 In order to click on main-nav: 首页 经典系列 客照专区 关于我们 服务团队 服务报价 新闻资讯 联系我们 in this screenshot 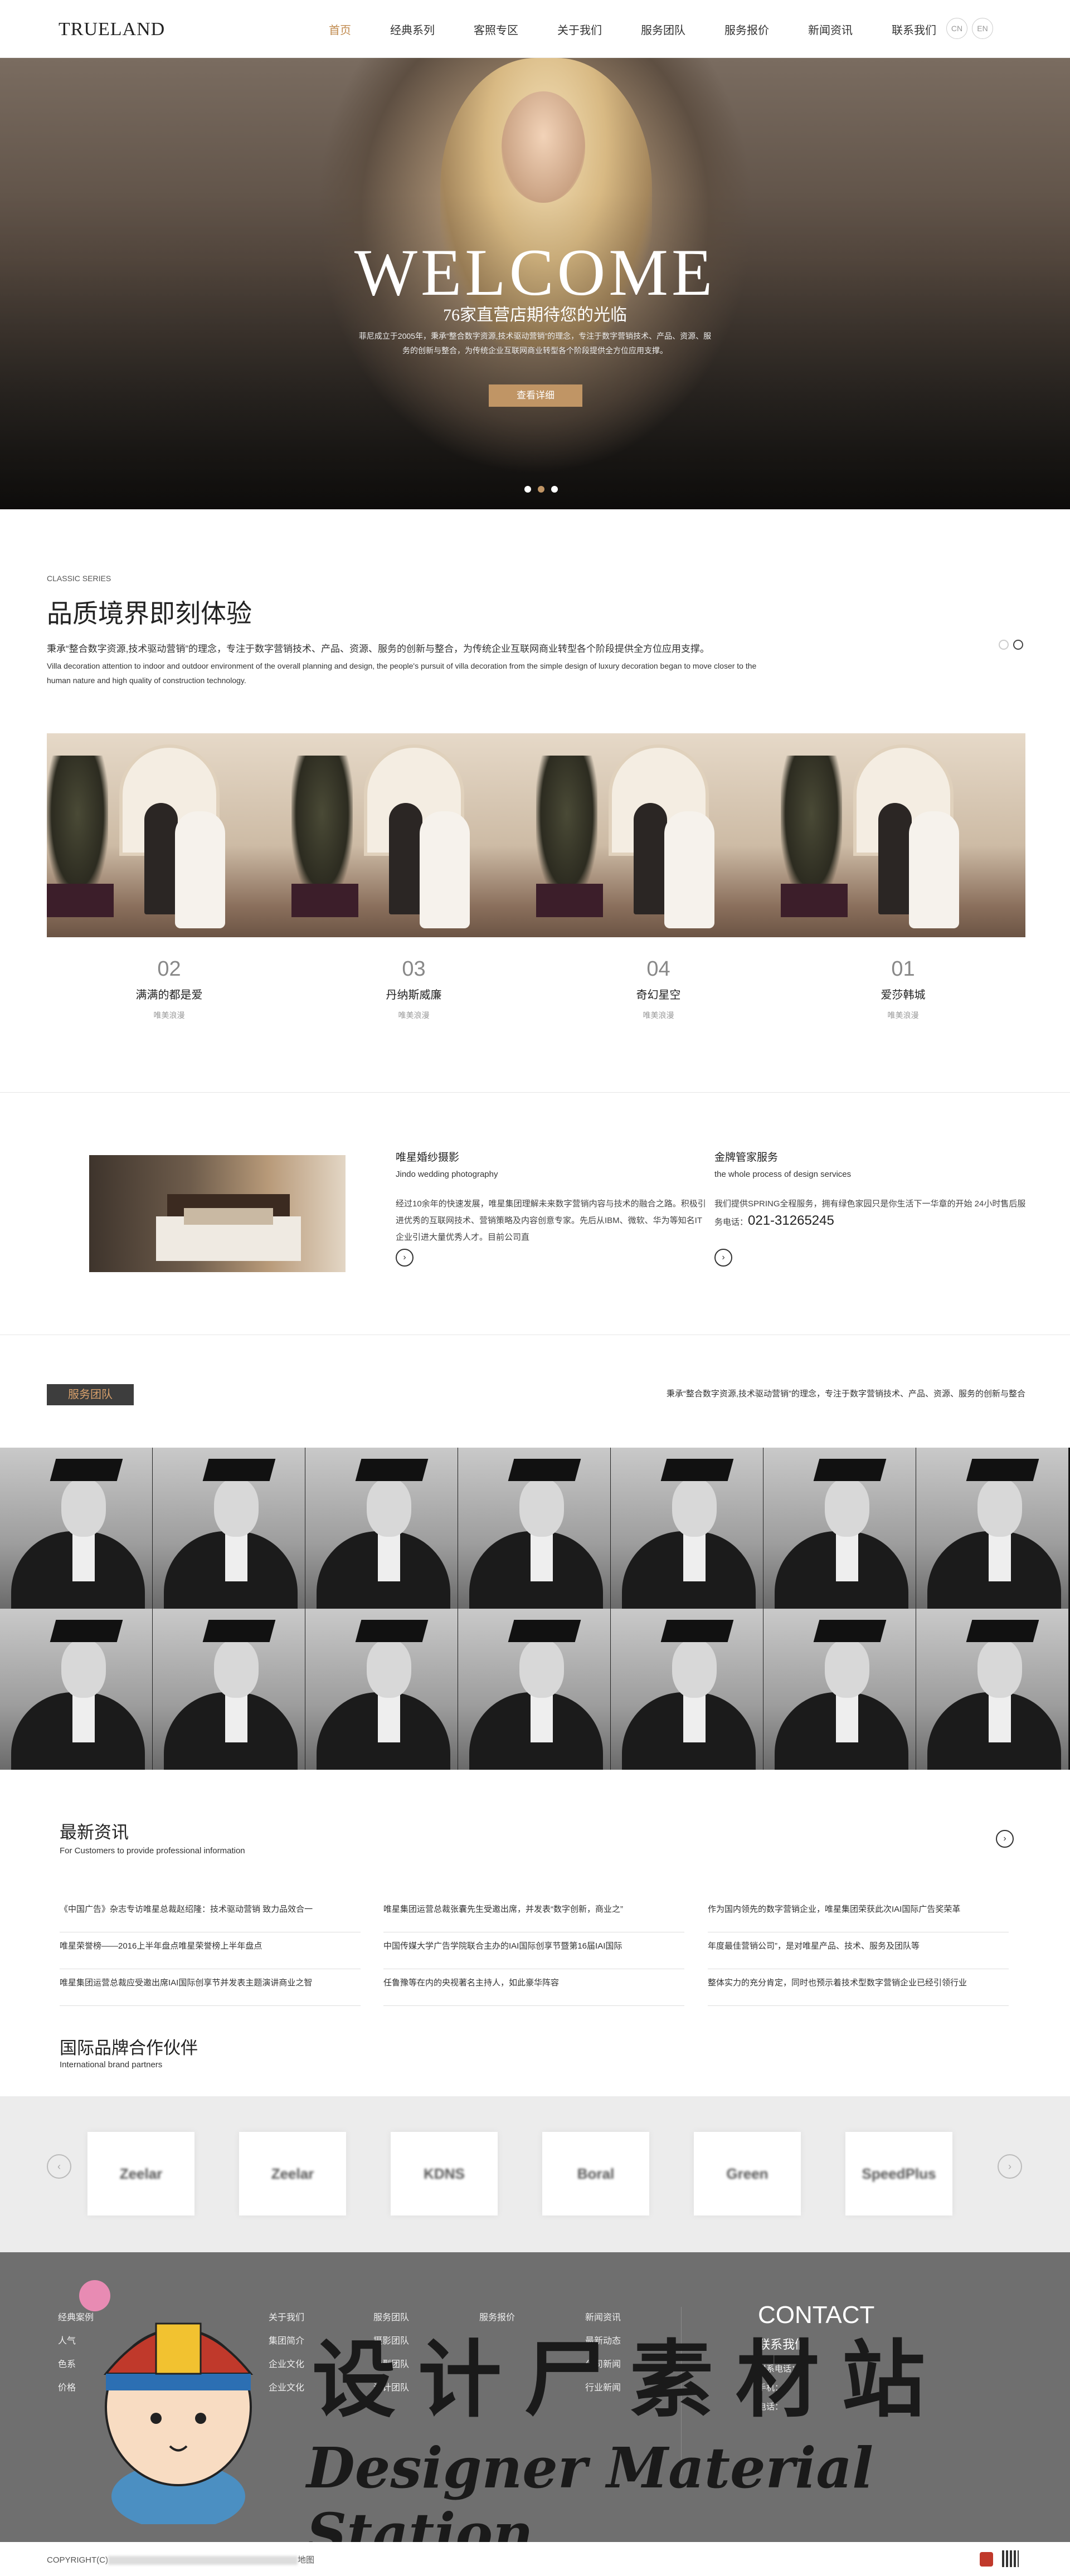, I will do `click(652, 29)`.